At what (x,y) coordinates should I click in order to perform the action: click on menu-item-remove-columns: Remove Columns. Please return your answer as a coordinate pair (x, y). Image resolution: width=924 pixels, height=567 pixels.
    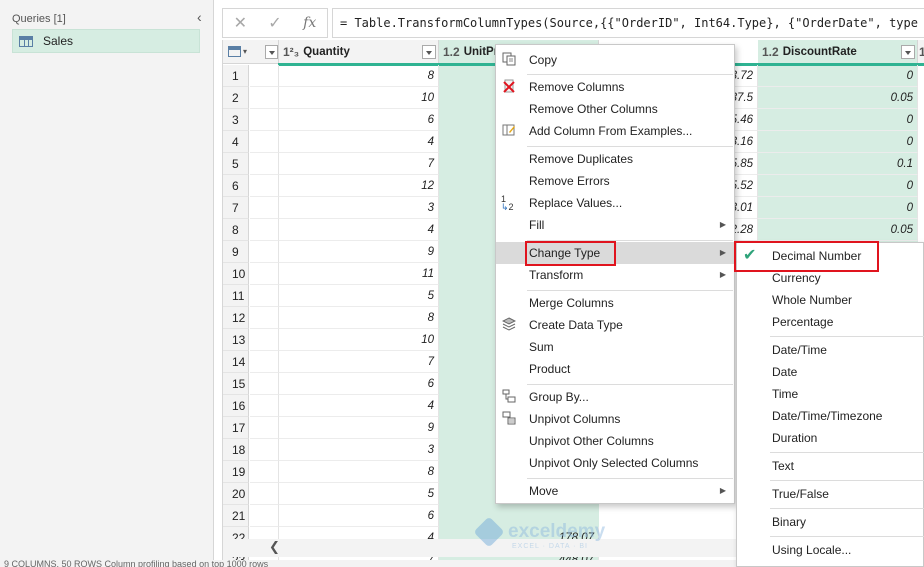
    Looking at the image, I should click on (615, 87).